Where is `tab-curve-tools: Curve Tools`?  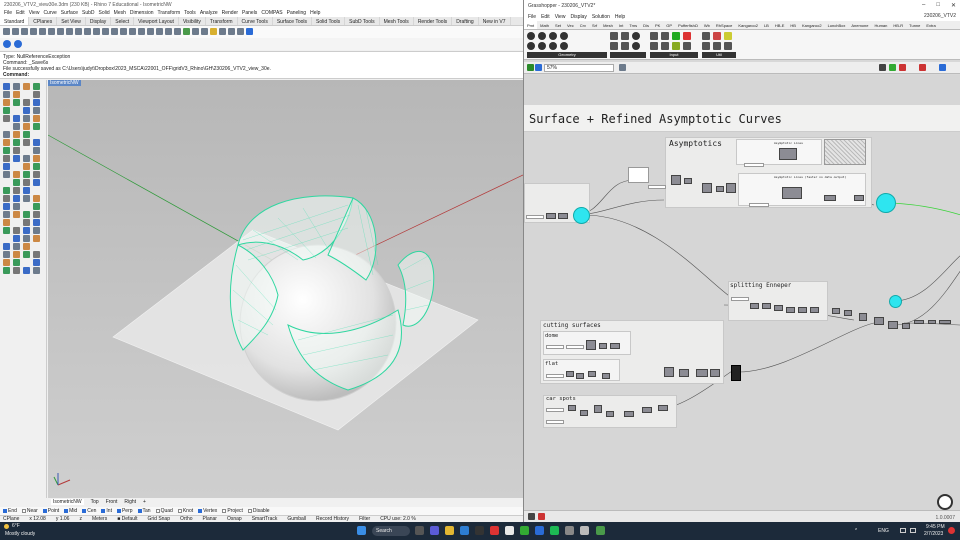
tab-curve-tools: Curve Tools is located at coordinates (255, 21).